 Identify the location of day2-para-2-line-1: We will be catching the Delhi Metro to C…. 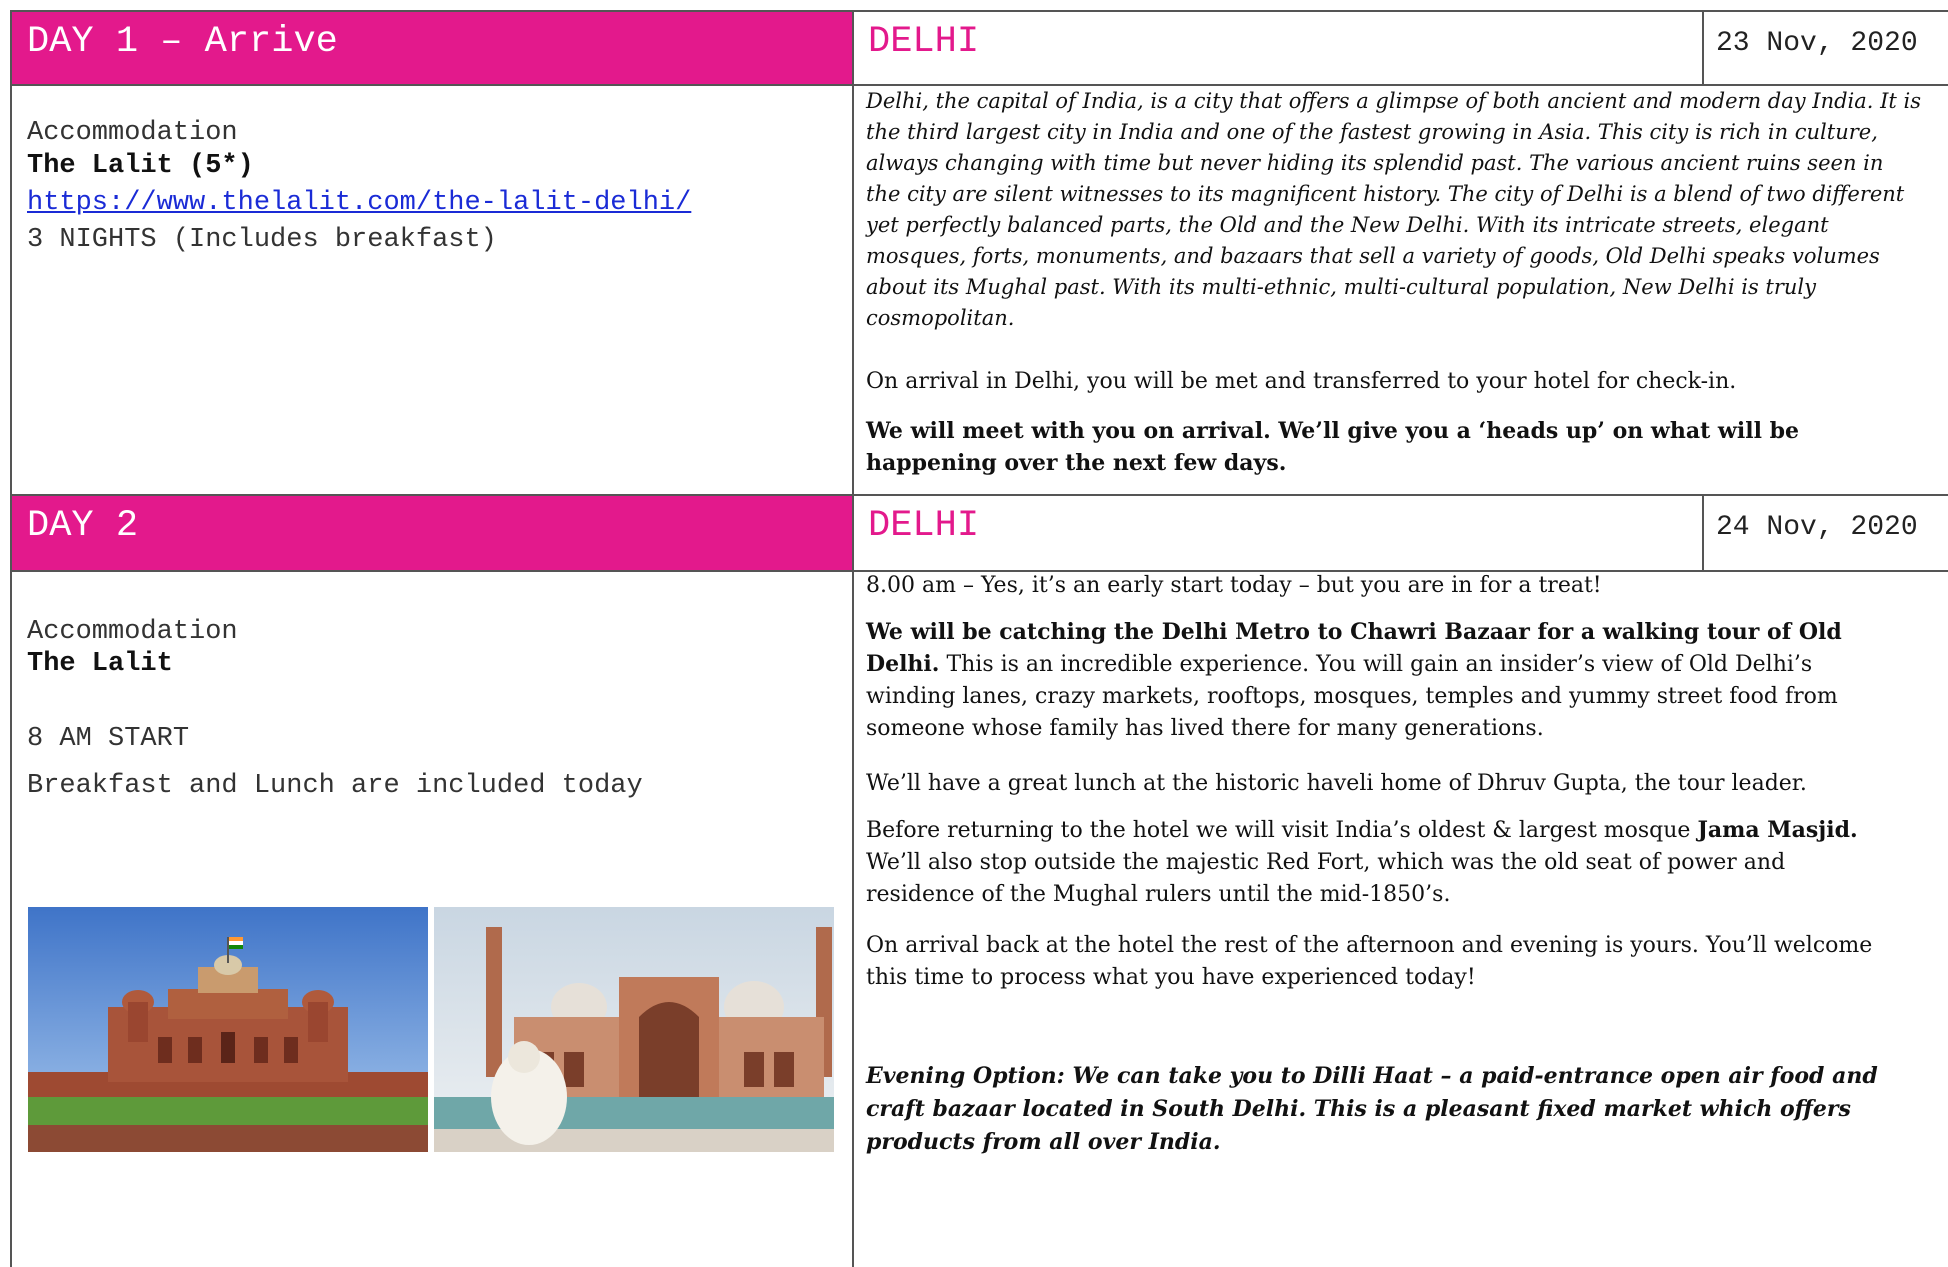
(1354, 632).